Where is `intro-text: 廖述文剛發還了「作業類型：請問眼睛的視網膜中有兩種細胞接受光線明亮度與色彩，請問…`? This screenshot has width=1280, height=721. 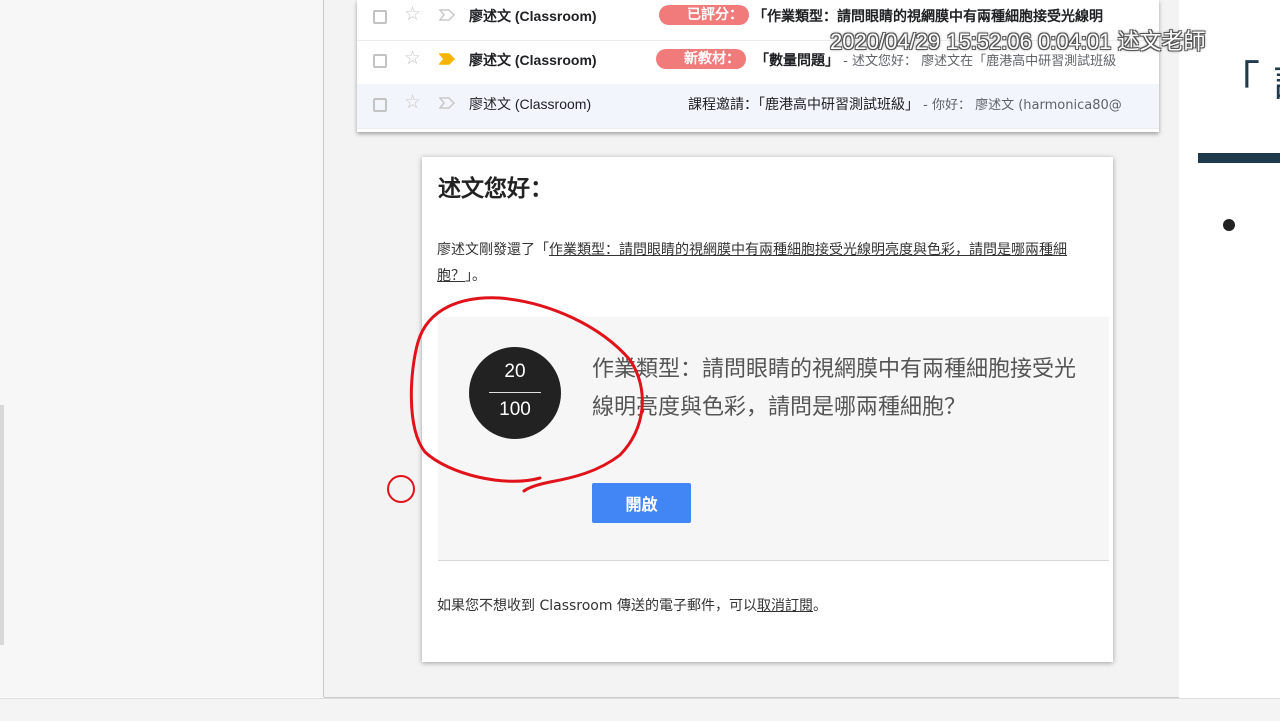
intro-text: 廖述文剛發還了「作業類型：請問眼睛的視網膜中有兩種細胞接受光線明亮度與色彩，請問… is located at coordinates (772, 263).